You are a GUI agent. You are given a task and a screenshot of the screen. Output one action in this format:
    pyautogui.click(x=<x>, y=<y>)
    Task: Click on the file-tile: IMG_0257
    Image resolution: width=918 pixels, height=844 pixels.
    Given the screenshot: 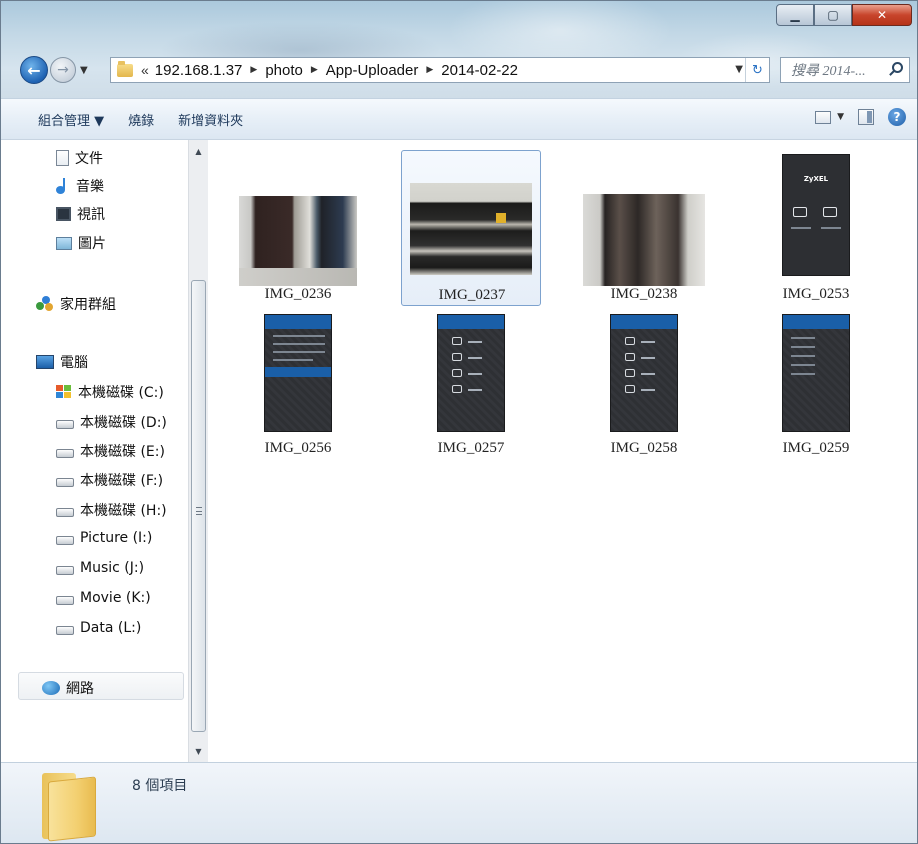 What is the action you would take?
    pyautogui.click(x=471, y=388)
    